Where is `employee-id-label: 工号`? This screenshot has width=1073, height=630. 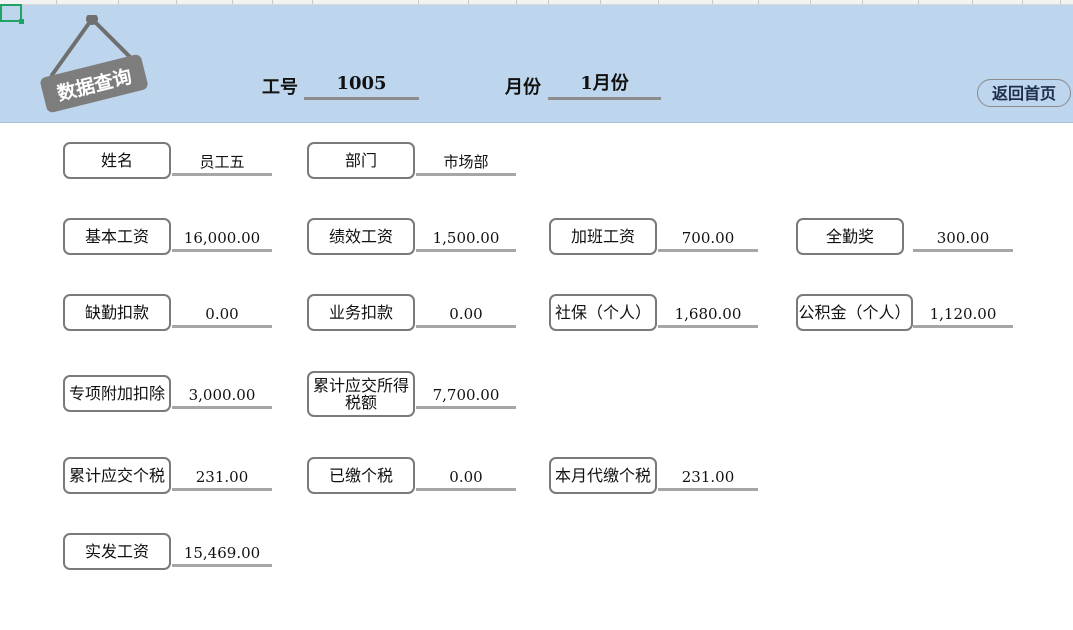 employee-id-label: 工号 is located at coordinates (280, 87).